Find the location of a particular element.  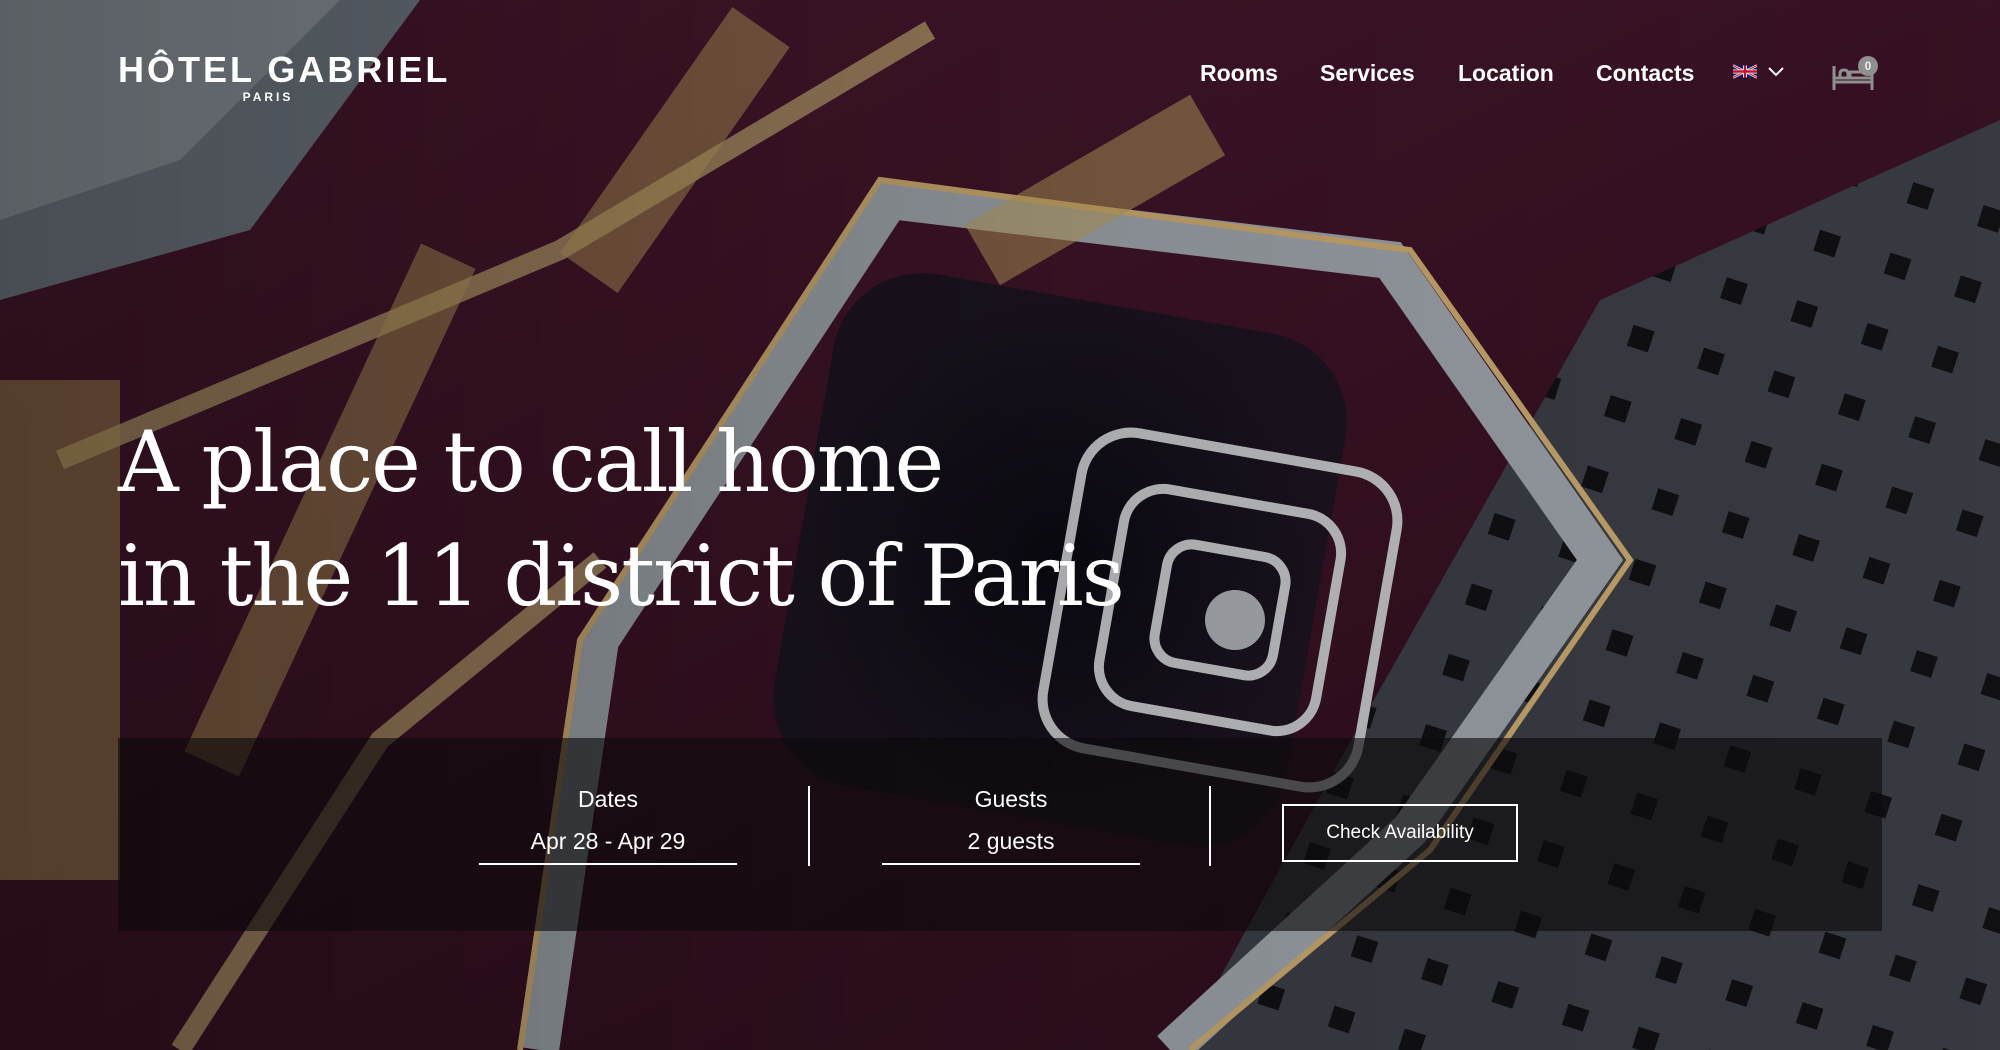

headline-line-2: in the 11 district of Paris is located at coordinates (621, 576).